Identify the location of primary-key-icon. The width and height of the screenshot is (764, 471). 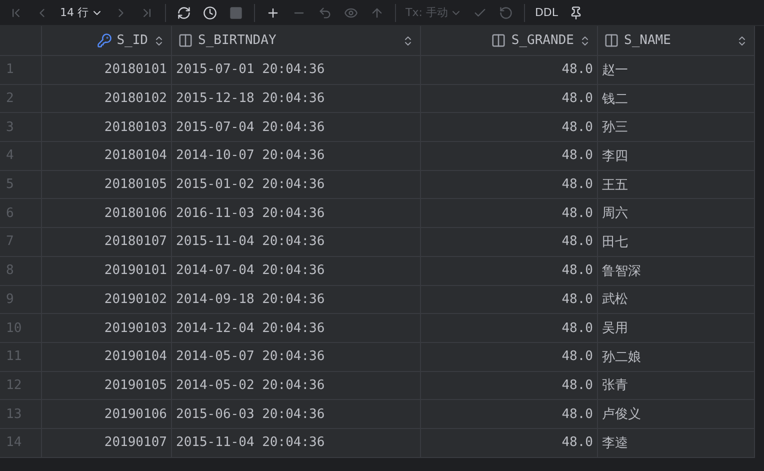
(104, 40).